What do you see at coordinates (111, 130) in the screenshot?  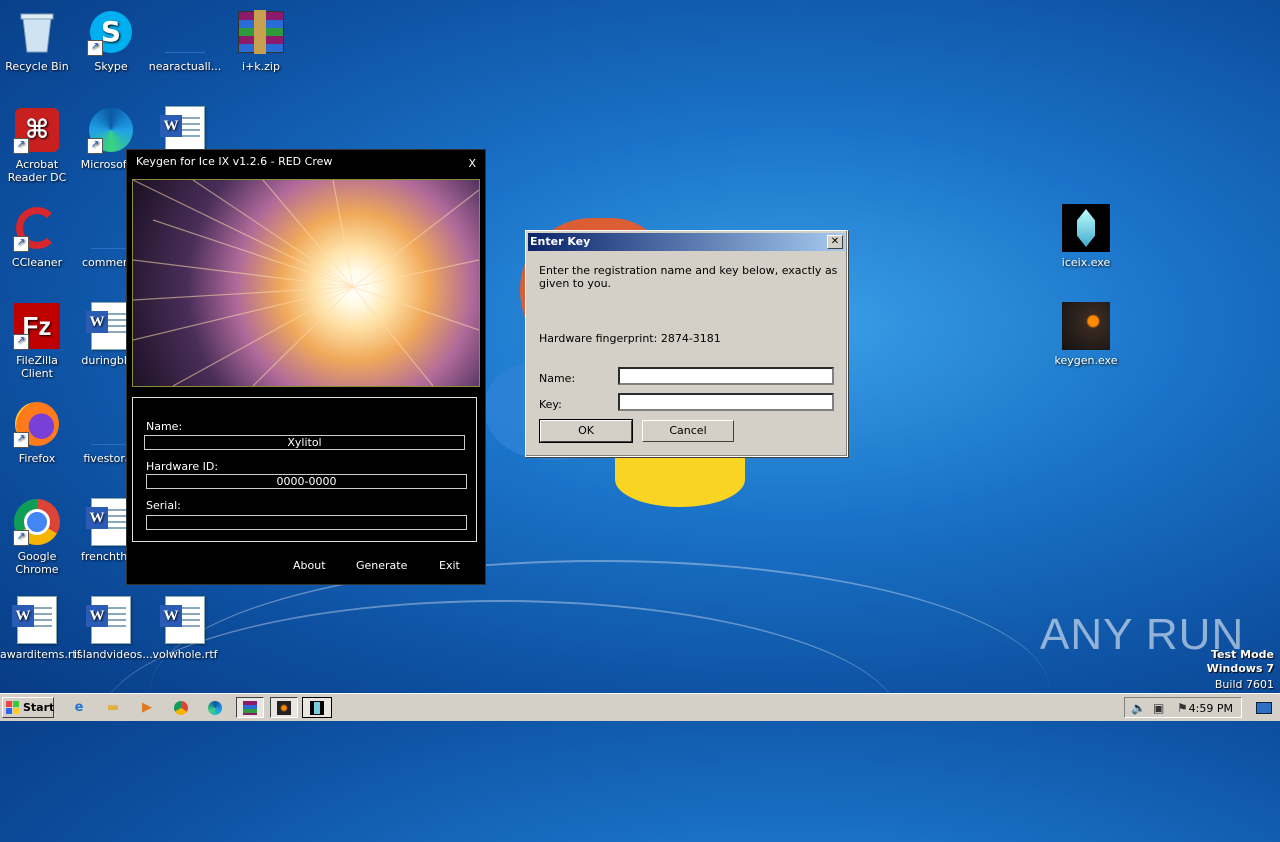 I see `edge-icon: ↗` at bounding box center [111, 130].